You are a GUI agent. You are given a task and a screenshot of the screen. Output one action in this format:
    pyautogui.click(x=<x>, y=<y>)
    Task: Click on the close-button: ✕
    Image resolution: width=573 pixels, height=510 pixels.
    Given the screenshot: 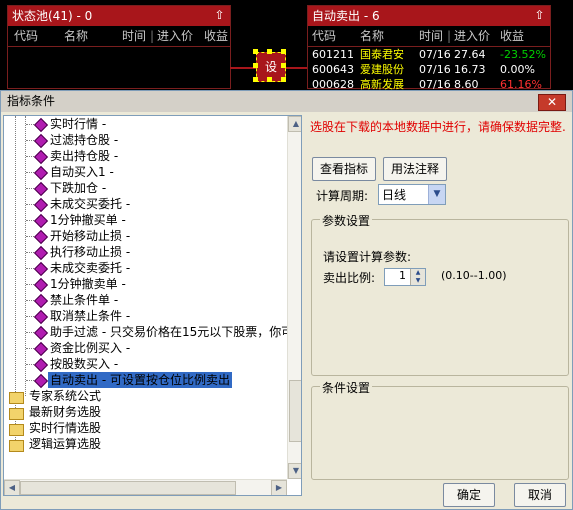 What is the action you would take?
    pyautogui.click(x=552, y=102)
    